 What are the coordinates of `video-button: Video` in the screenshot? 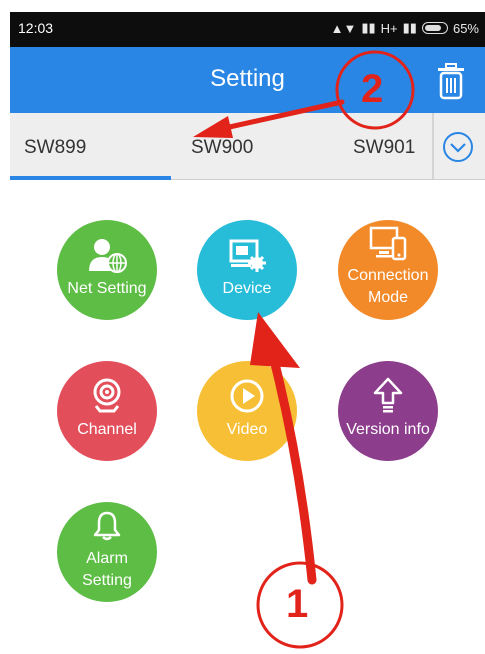 It's located at (247, 411).